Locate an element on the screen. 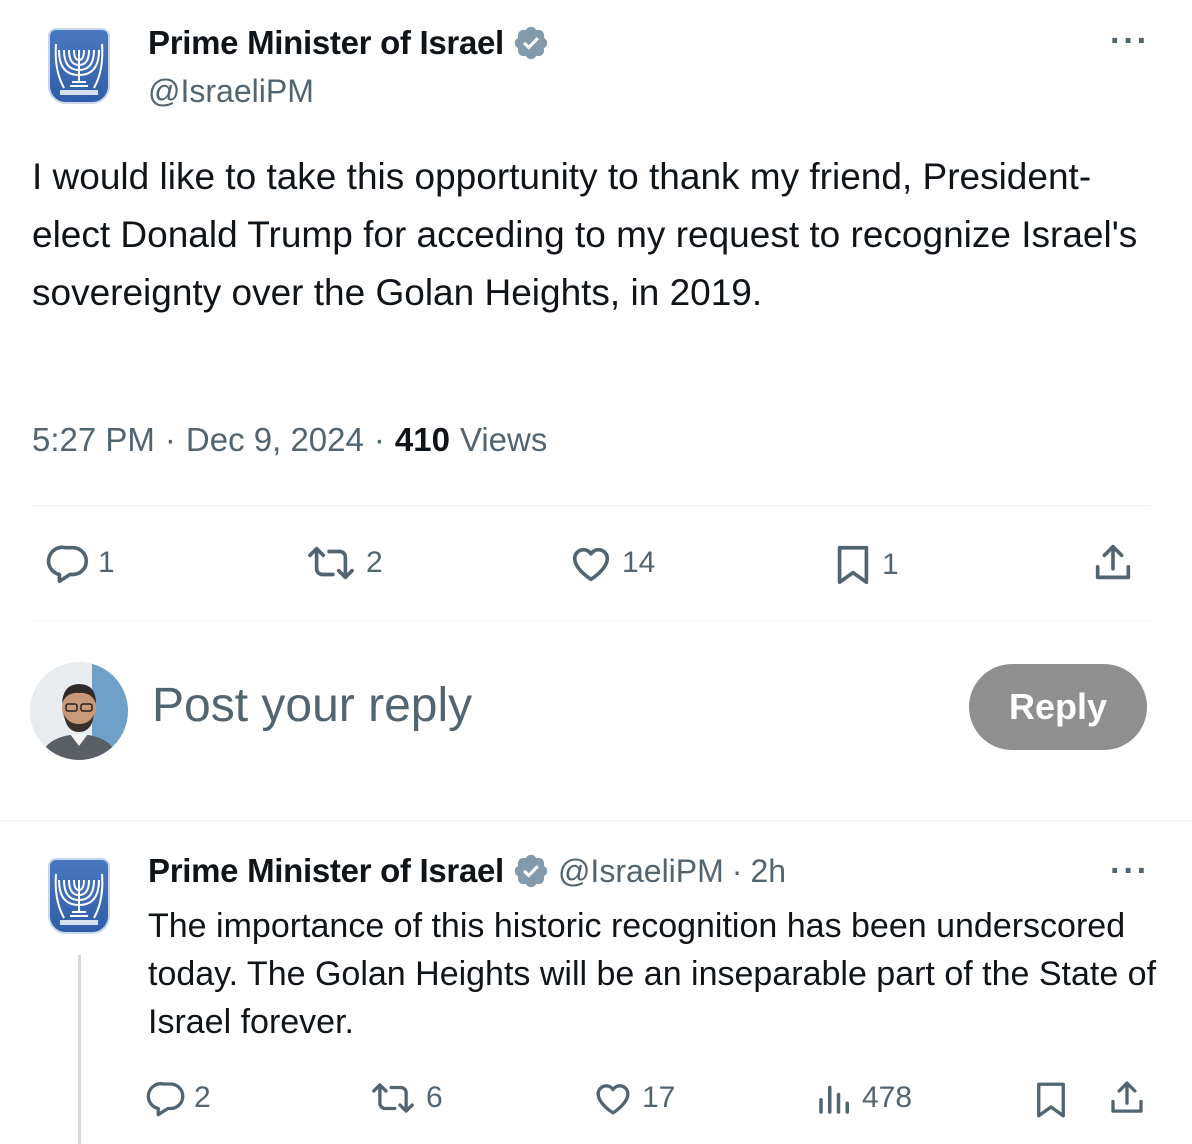 The height and width of the screenshot is (1144, 1192). reply-action: 2 is located at coordinates (178, 1098).